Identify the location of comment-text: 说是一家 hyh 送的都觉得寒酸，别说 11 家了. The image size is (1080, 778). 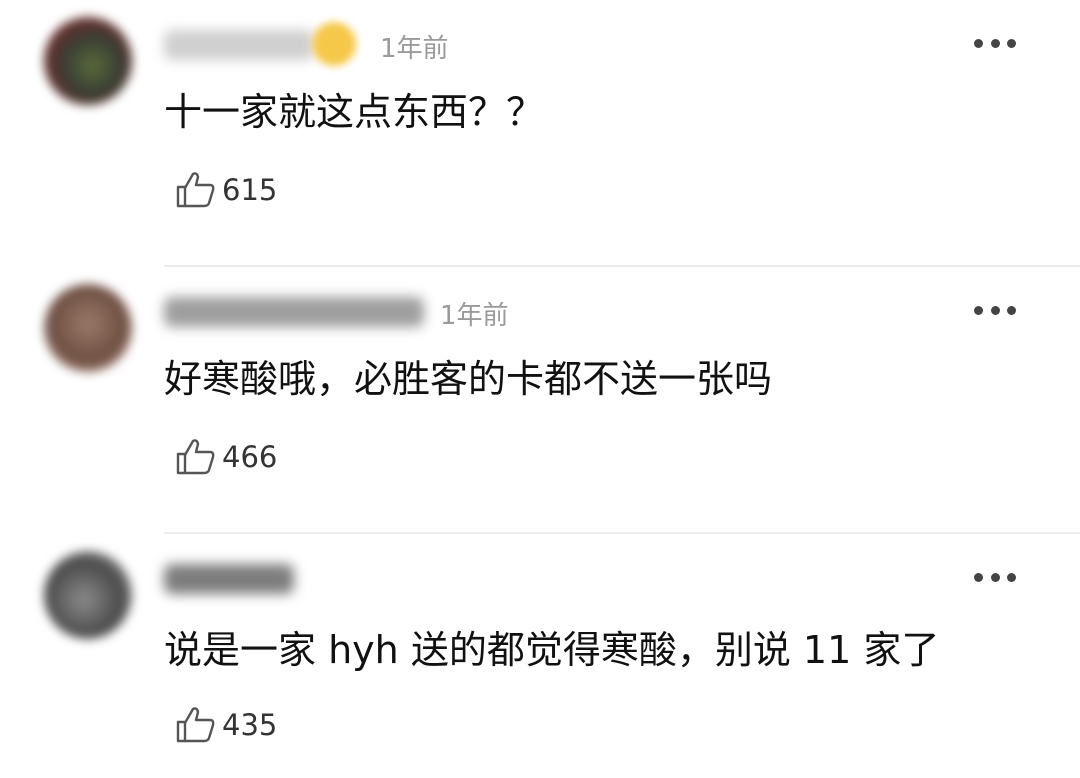
(552, 650).